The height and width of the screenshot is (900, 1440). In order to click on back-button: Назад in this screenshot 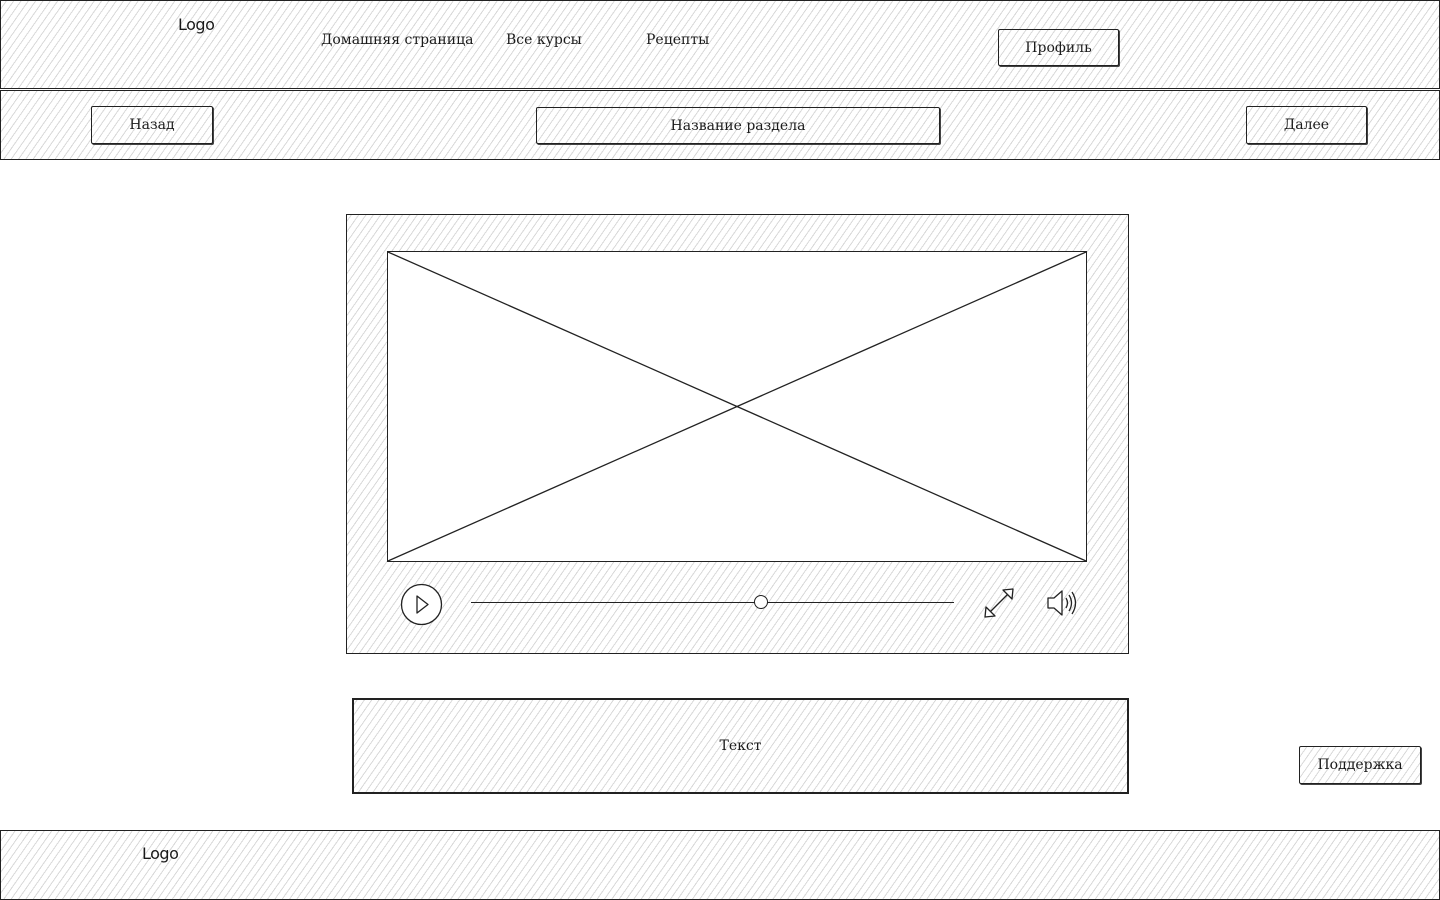, I will do `click(152, 125)`.